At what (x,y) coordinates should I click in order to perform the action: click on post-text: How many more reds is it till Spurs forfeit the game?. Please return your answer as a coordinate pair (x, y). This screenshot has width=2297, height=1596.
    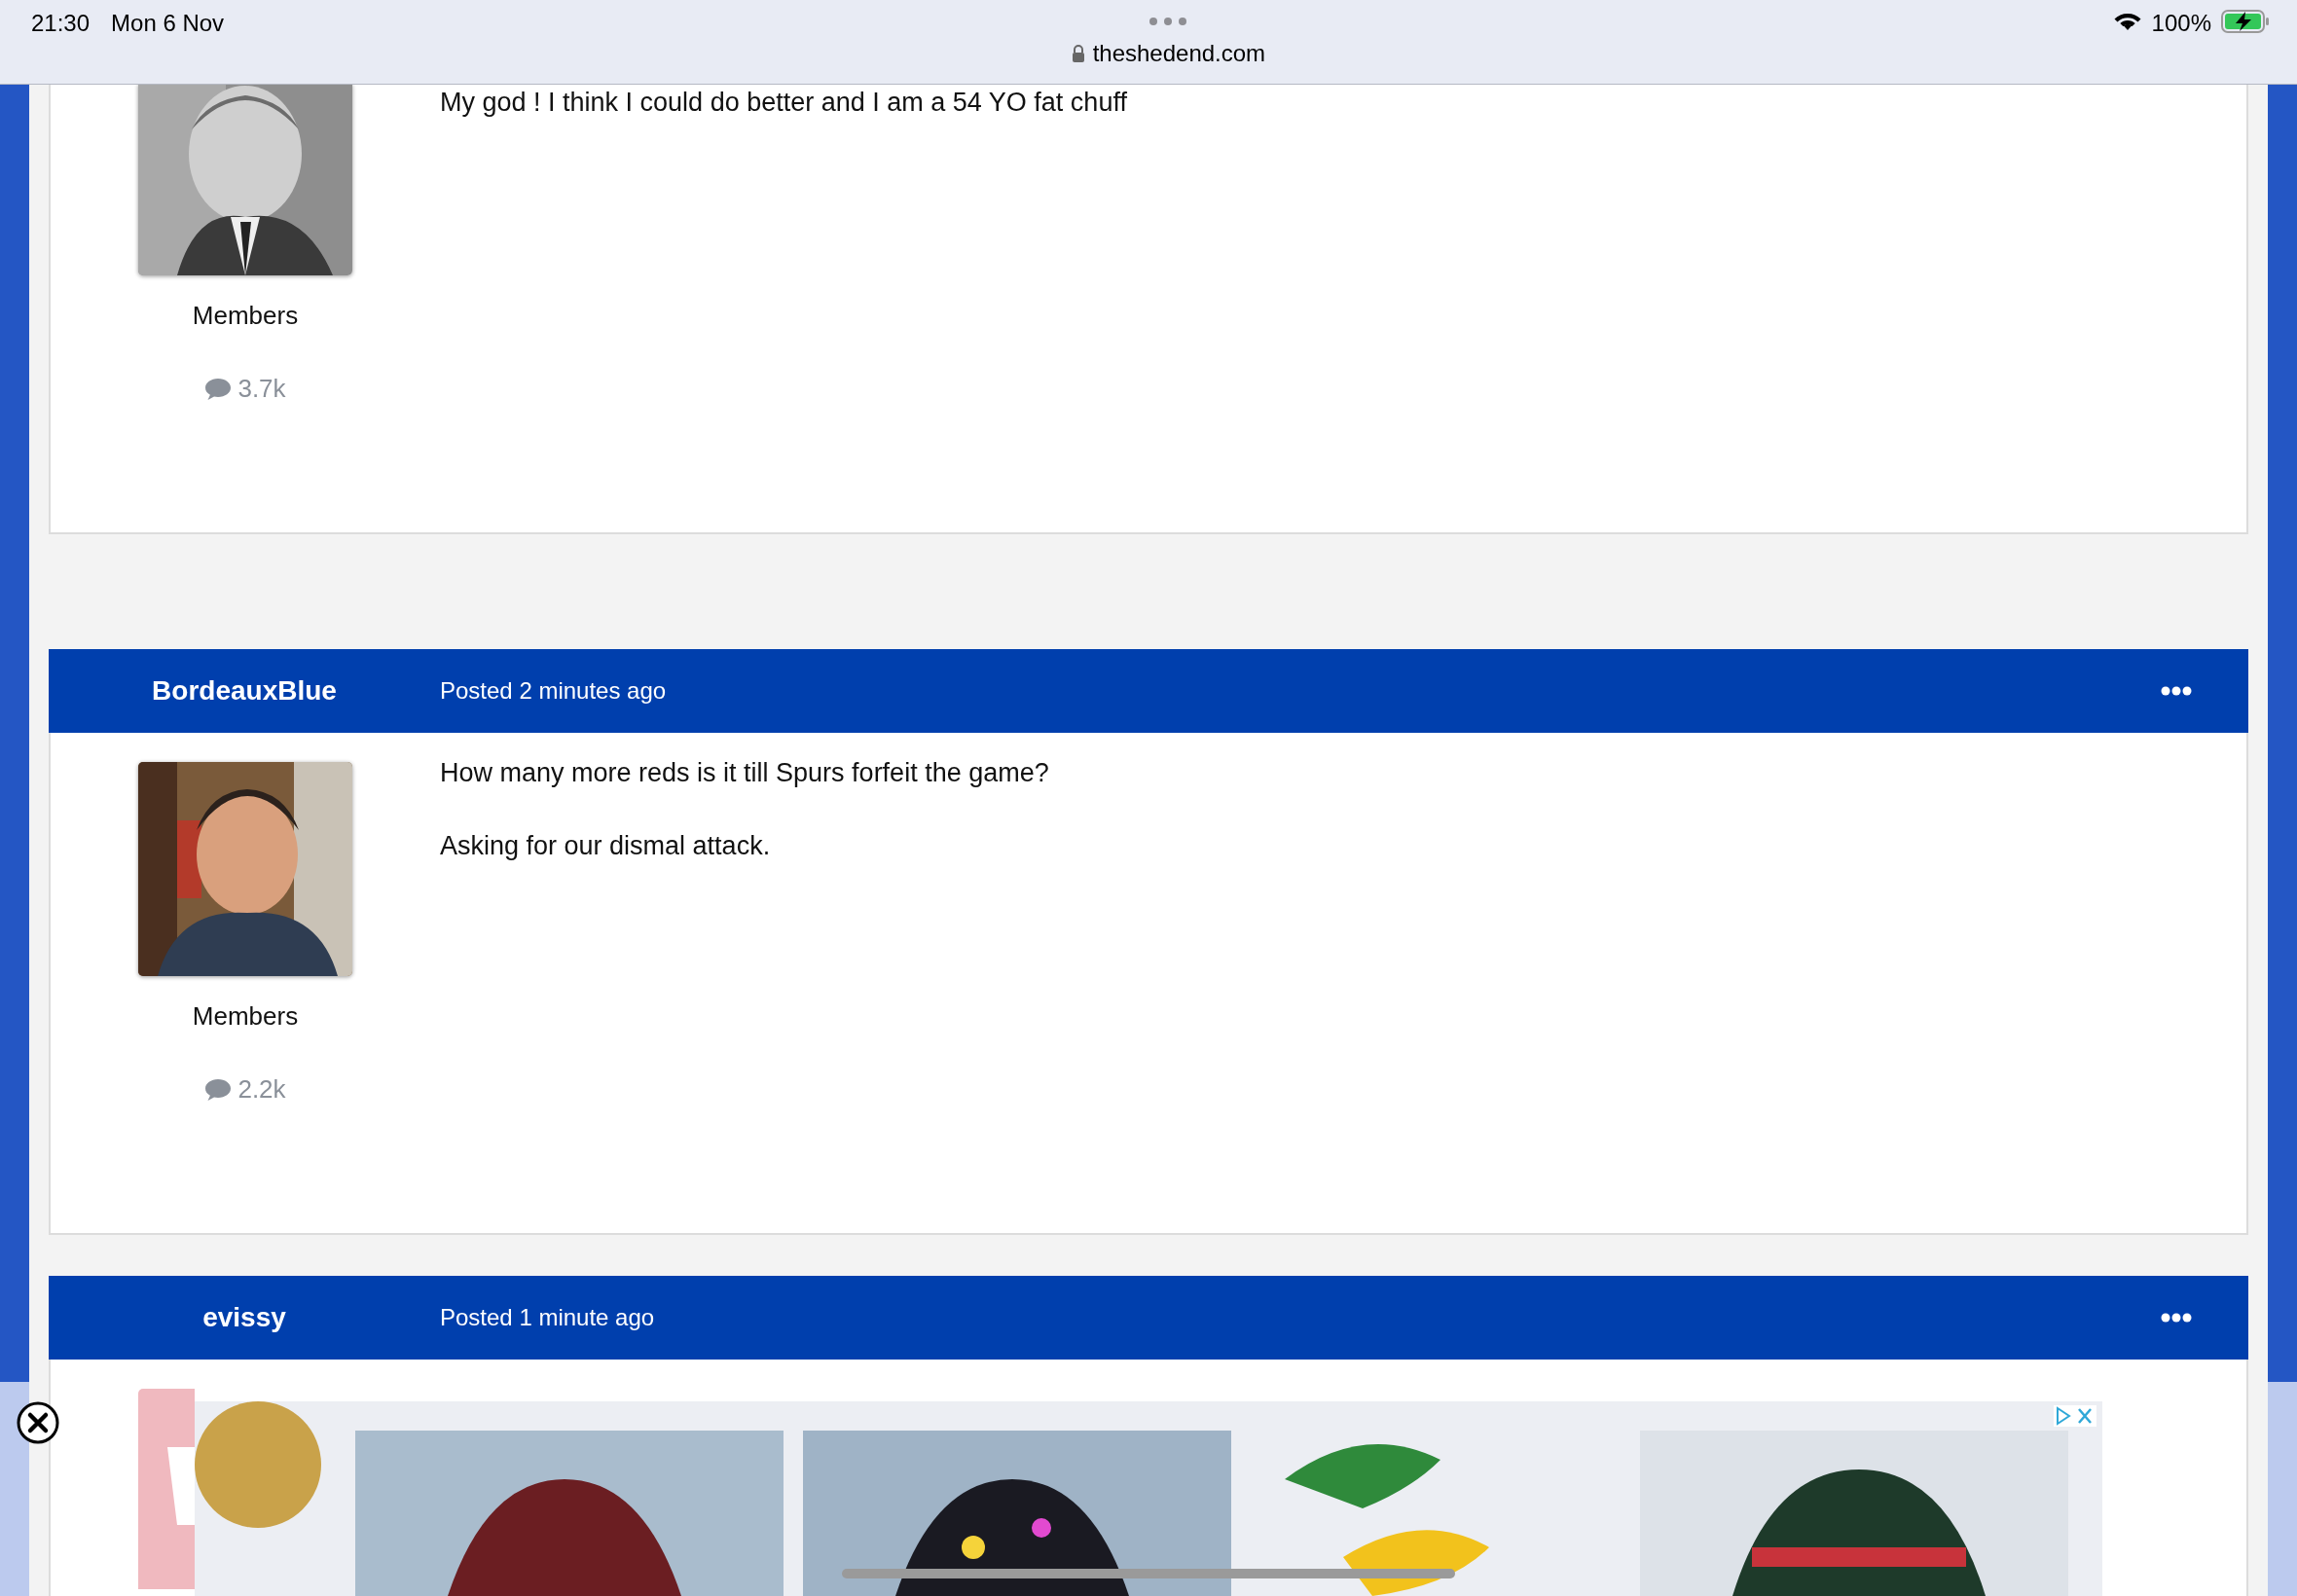
    Looking at the image, I should click on (744, 773).